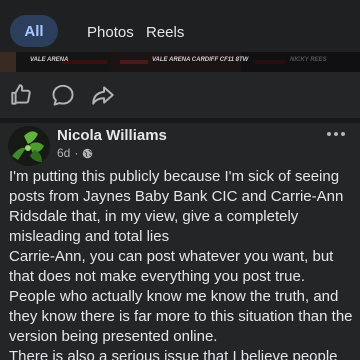  I want to click on banner-text-middle: VALE ARENA CARDIFF CF11 8TW, so click(200, 60).